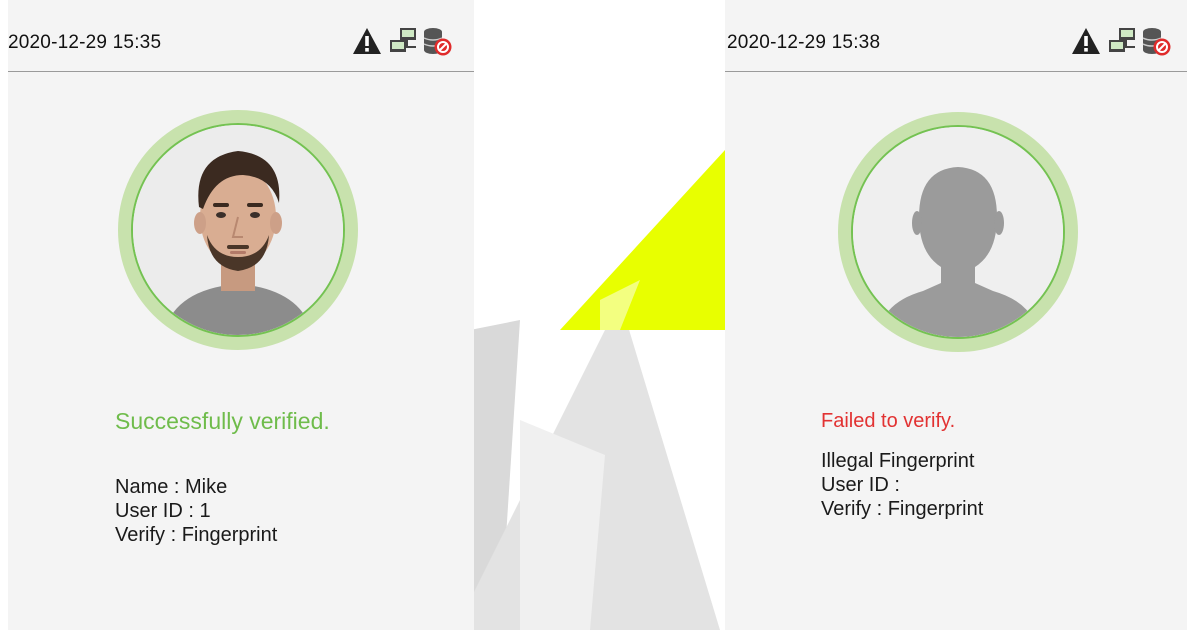  Describe the element at coordinates (804, 42) in the screenshot. I see `datetime: 2020-12-29 15:38` at that location.